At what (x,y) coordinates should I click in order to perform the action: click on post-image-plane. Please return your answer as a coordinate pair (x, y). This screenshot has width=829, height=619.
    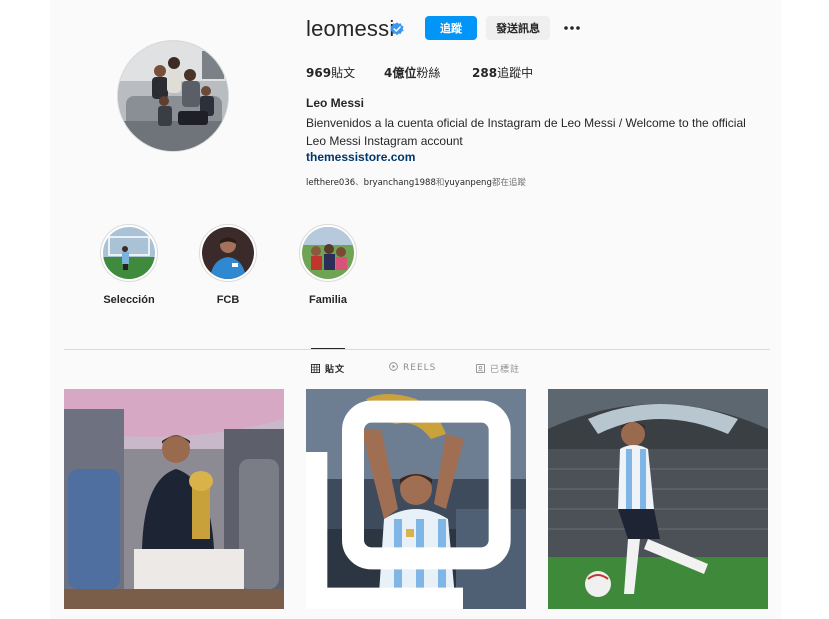
    Looking at the image, I should click on (174, 499).